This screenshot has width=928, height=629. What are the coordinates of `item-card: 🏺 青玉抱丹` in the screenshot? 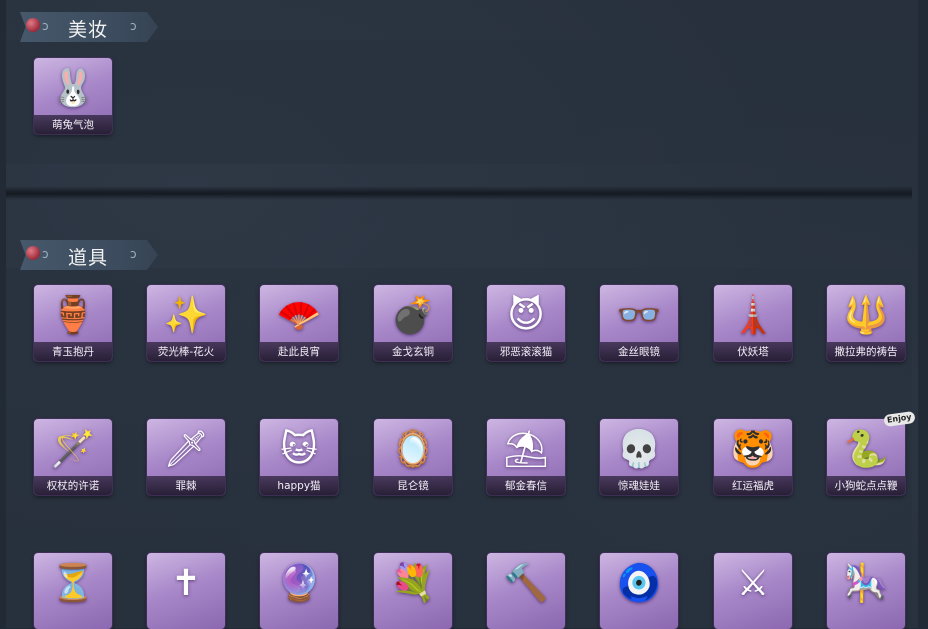 It's located at (73, 323).